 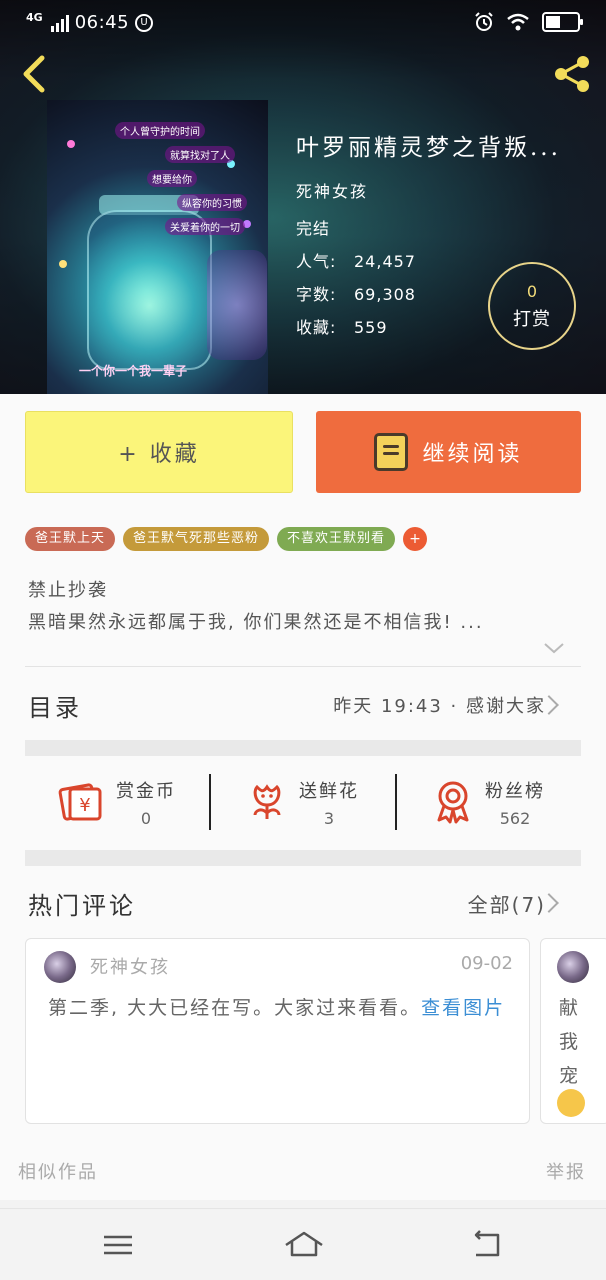 I want to click on book-status: 完结, so click(x=313, y=228).